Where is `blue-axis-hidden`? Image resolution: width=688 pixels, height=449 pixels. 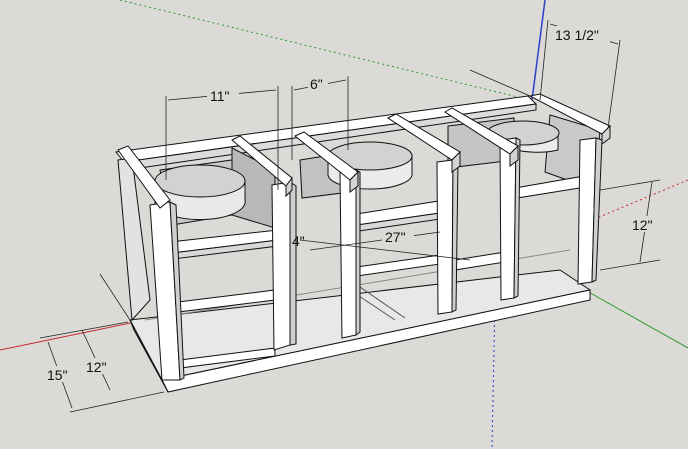
blue-axis-hidden is located at coordinates (493, 374).